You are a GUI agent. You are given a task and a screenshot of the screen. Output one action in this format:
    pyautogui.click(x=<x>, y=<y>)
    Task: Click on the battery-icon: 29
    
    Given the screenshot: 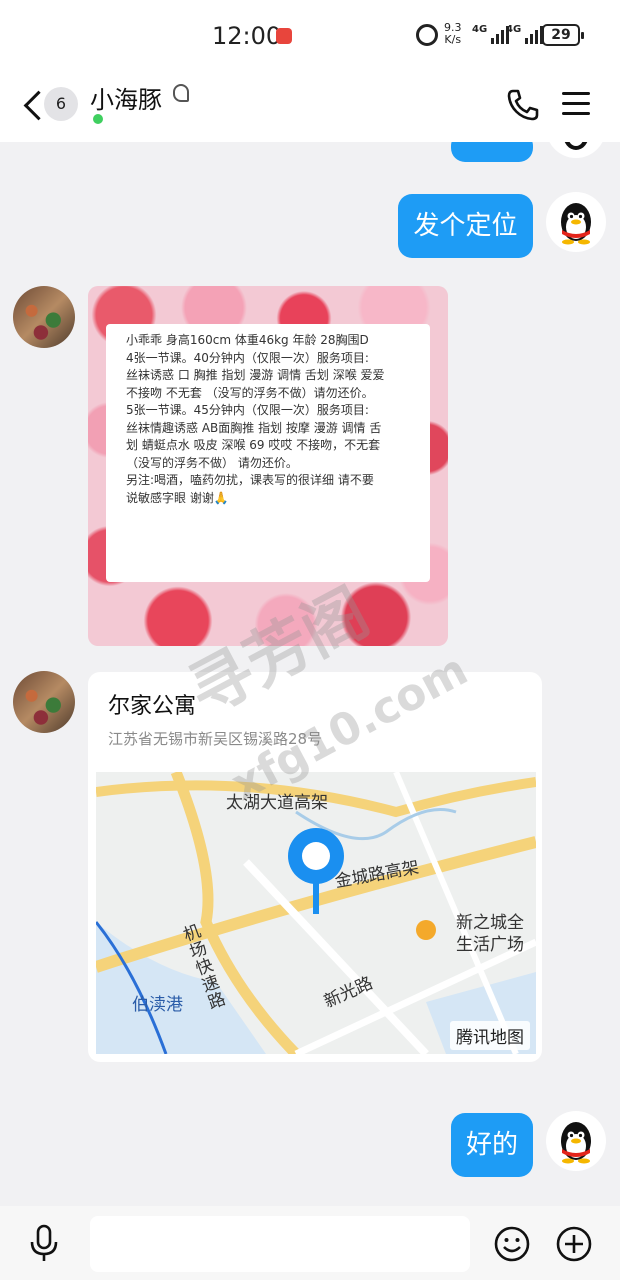 What is the action you would take?
    pyautogui.click(x=563, y=35)
    